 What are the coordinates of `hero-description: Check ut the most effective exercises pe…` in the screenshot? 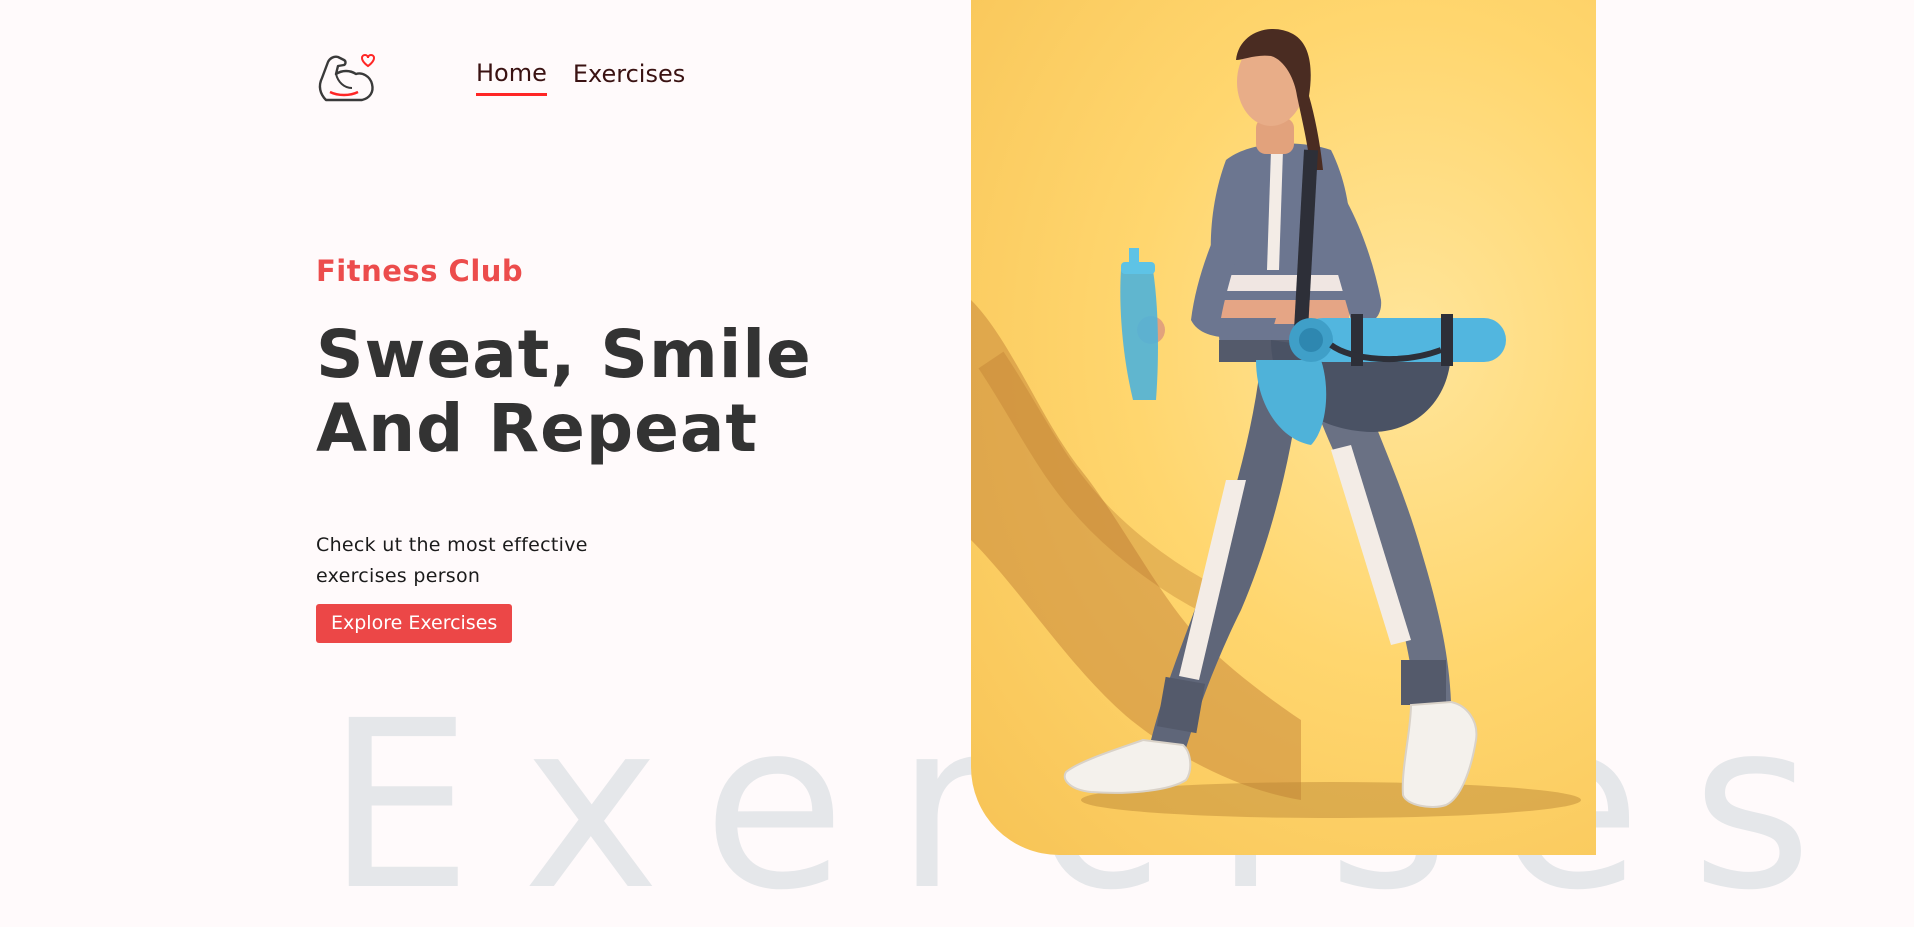 It's located at (452, 560).